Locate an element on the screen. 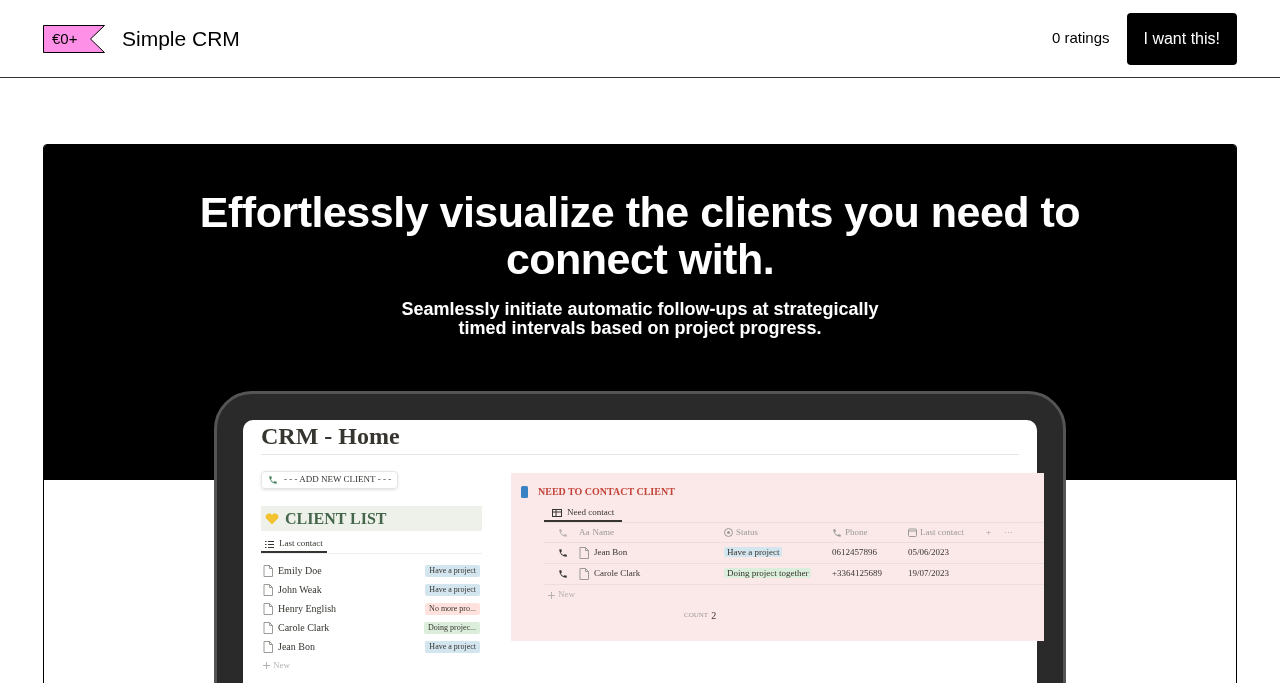  table-icon is located at coordinates (557, 513).